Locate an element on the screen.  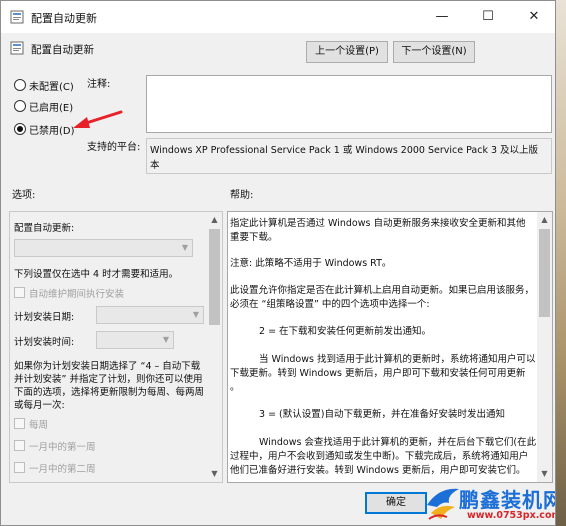
install-time-dropdown: ▼ is located at coordinates (135, 340).